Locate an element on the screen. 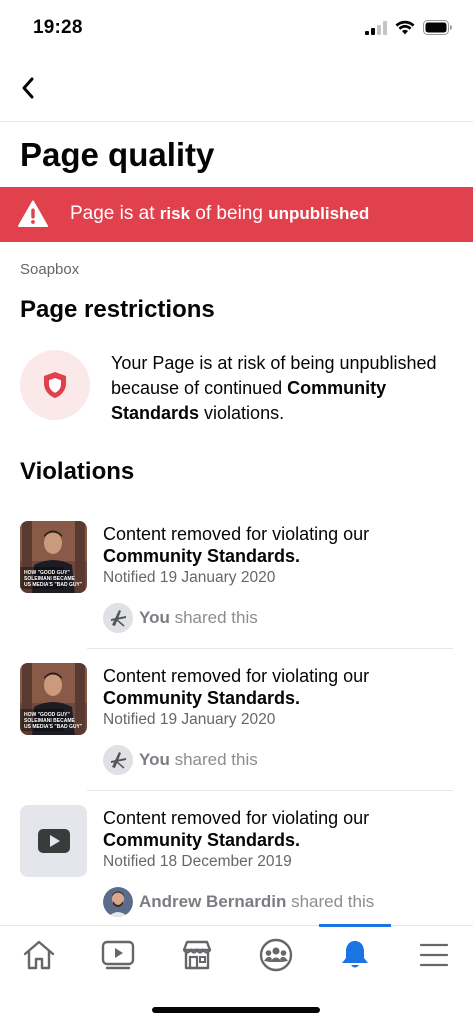 This screenshot has width=473, height=1024. back-button is located at coordinates (28, 88).